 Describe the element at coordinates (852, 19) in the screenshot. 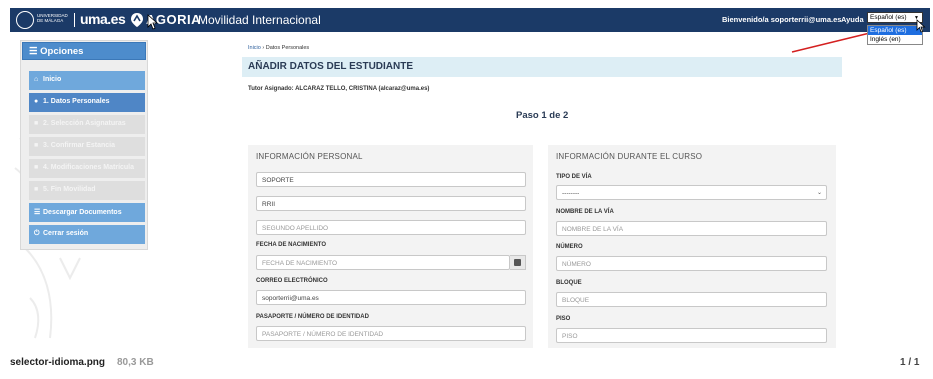

I see `help-link: Ayuda` at that location.